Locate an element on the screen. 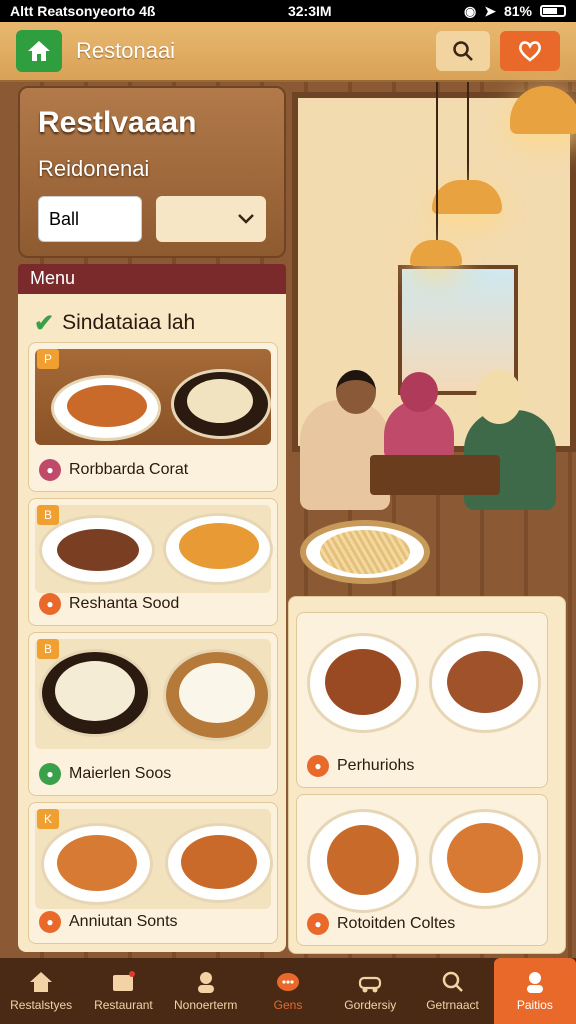 The image size is (576, 1024). card-label: ● Maierlen Soos is located at coordinates (105, 774).